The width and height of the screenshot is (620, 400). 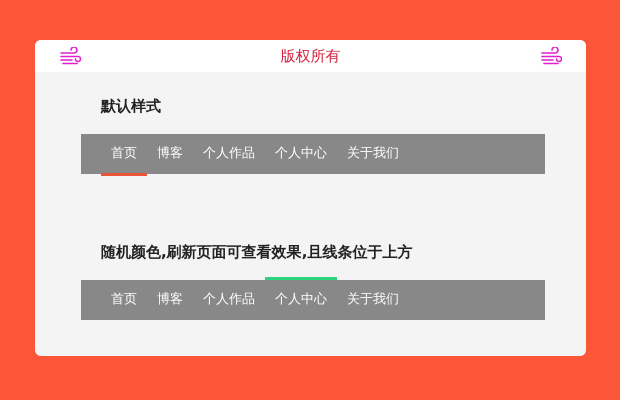 I want to click on header-title: 版权所有, so click(x=310, y=56).